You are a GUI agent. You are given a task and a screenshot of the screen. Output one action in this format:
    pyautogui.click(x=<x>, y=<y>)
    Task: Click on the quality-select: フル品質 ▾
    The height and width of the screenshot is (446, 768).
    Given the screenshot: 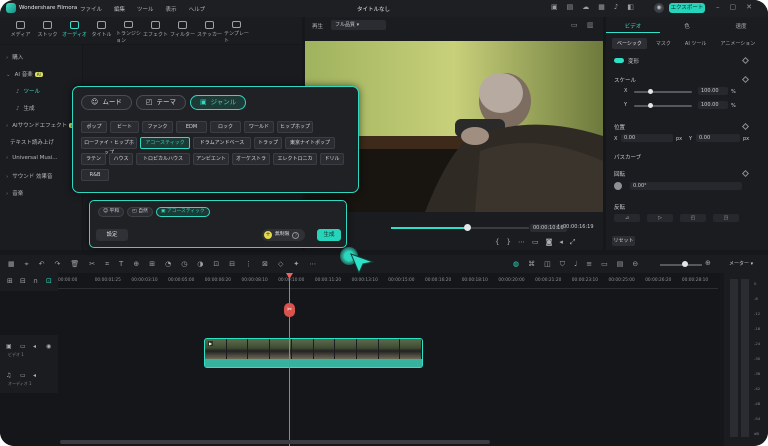 What is the action you would take?
    pyautogui.click(x=358, y=25)
    